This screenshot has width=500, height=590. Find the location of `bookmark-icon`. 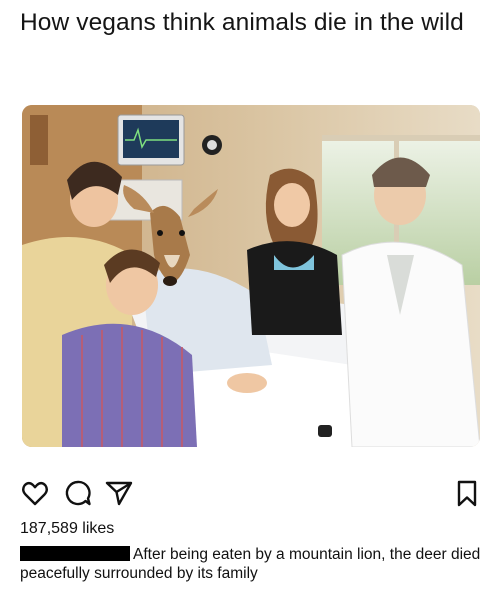

bookmark-icon is located at coordinates (467, 493).